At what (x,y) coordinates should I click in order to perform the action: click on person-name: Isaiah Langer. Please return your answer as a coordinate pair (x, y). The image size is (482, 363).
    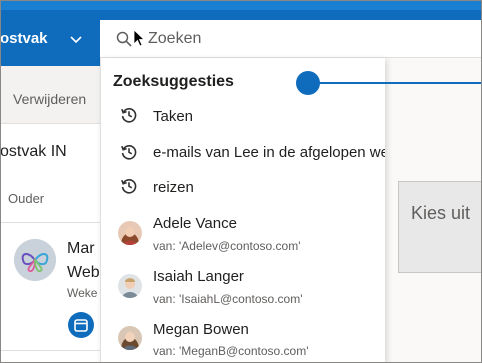
    Looking at the image, I should click on (198, 276).